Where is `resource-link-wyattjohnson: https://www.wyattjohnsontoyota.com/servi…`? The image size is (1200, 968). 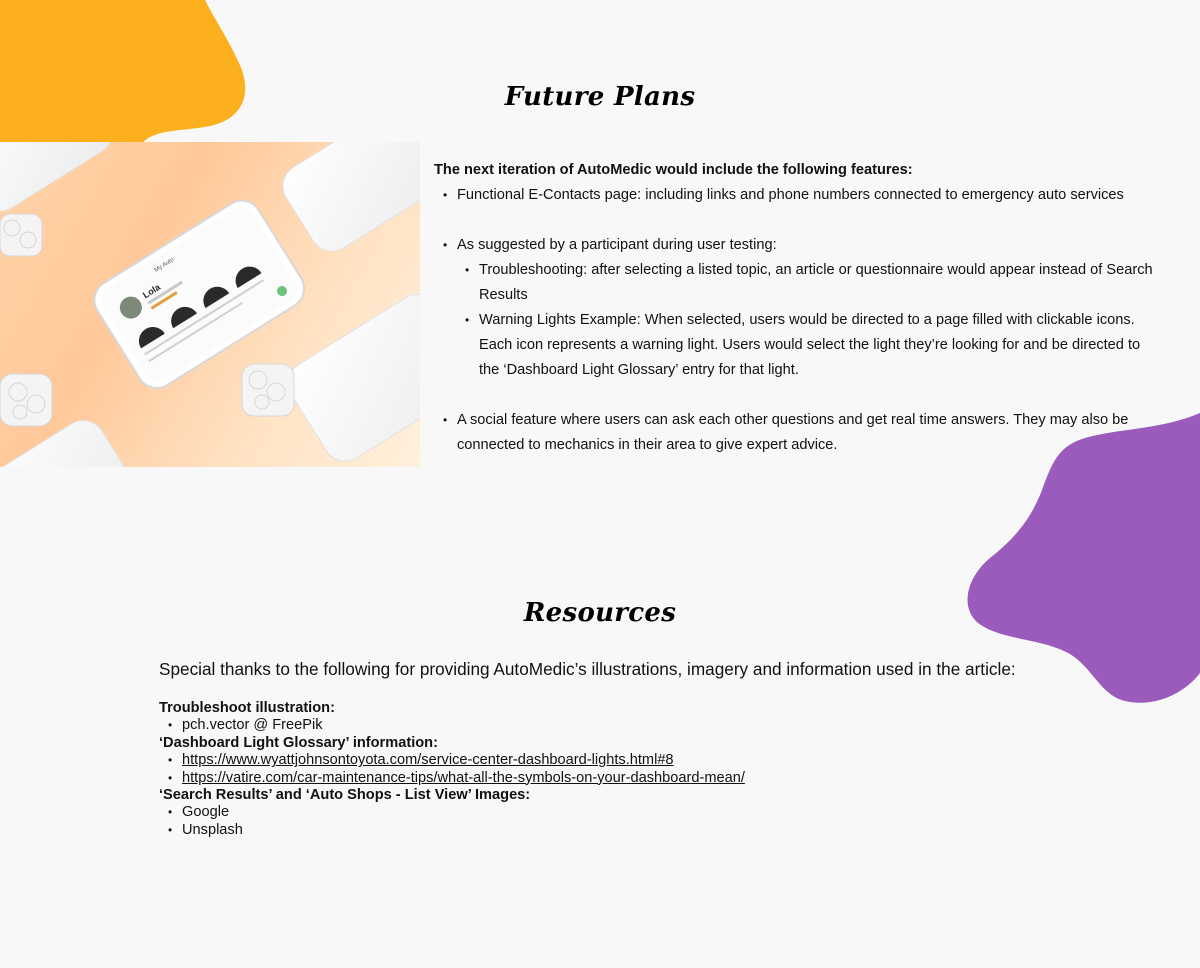
resource-link-wyattjohnson: https://www.wyattjohnsontoyota.com/servi… is located at coordinates (428, 760).